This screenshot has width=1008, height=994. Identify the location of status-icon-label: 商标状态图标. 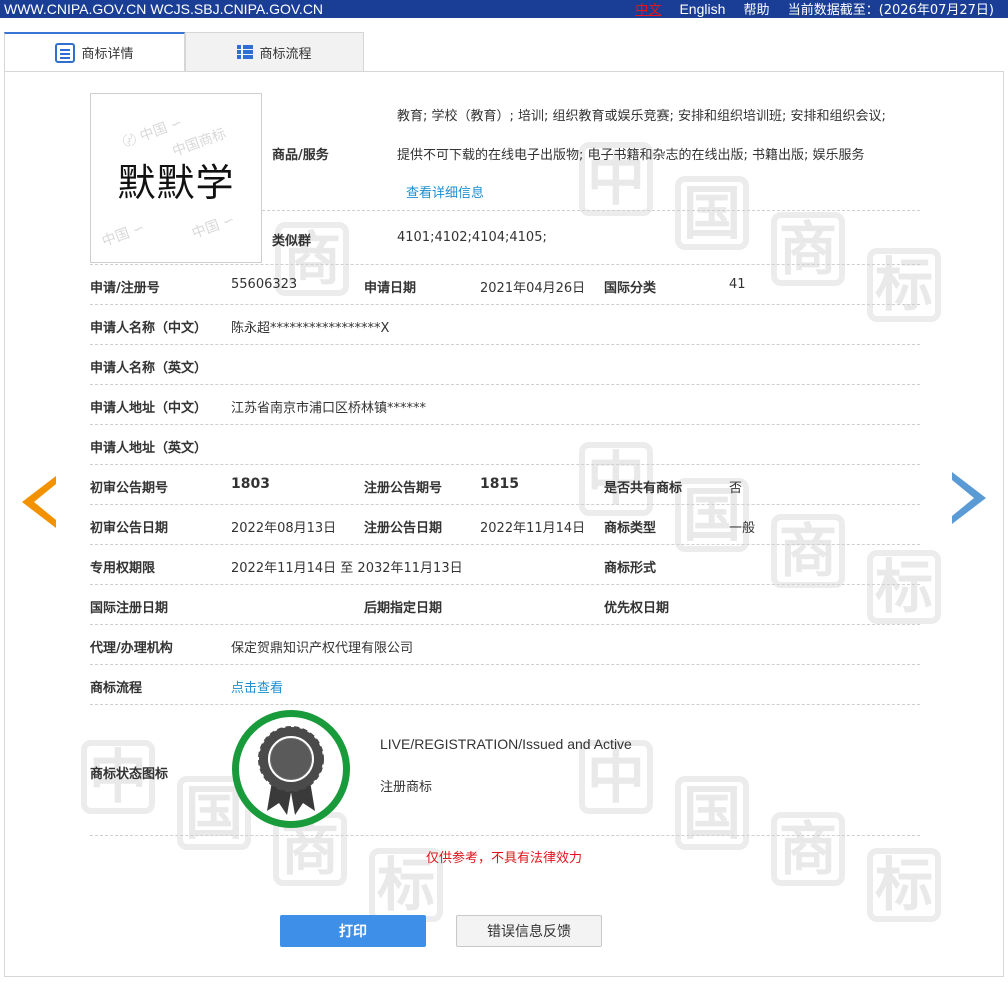
(129, 774).